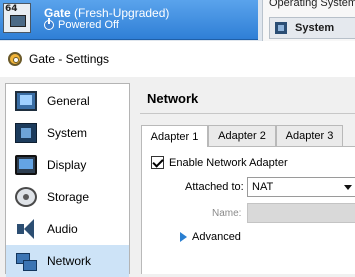  I want to click on storage-icon, so click(26, 197).